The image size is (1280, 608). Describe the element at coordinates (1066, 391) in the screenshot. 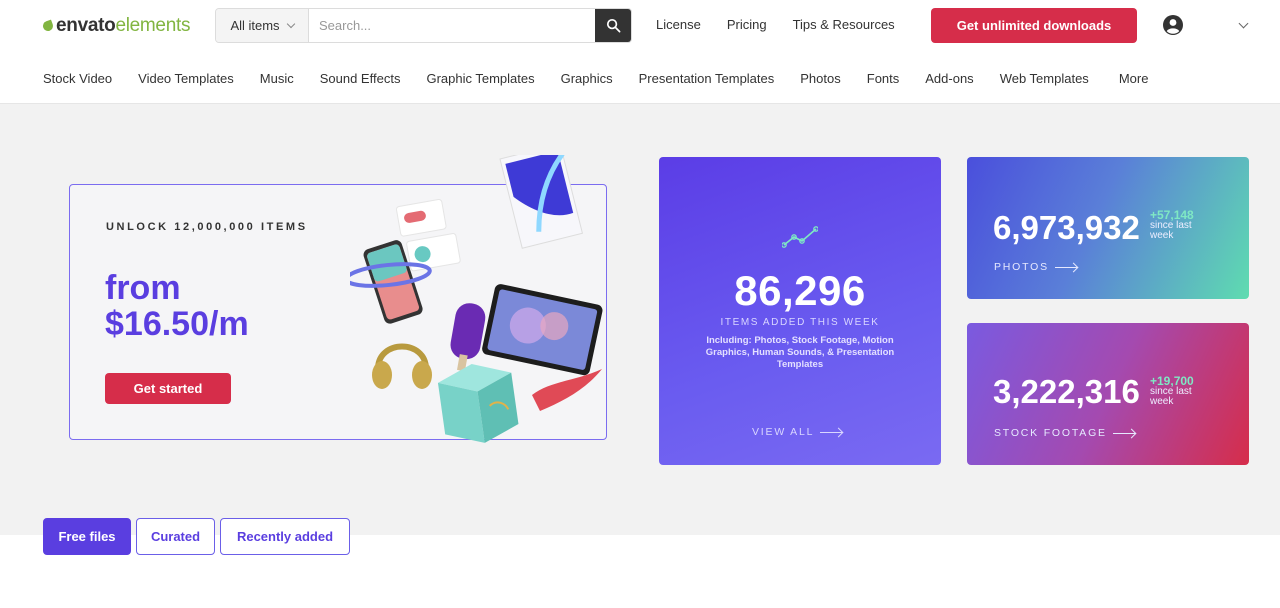

I see `footage-count: 3,222,316` at that location.